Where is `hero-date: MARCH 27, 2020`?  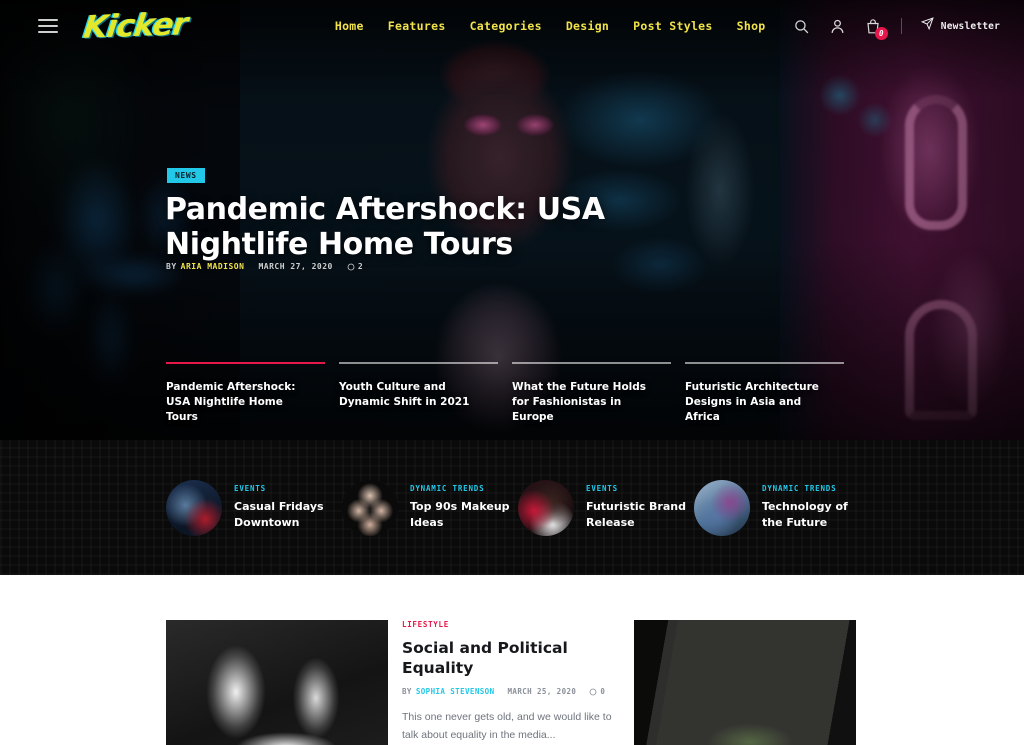 hero-date: MARCH 27, 2020 is located at coordinates (295, 266).